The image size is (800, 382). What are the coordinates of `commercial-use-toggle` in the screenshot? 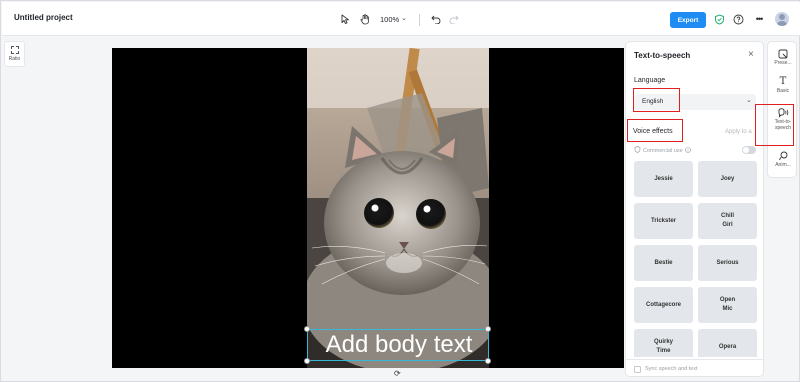 It's located at (749, 150).